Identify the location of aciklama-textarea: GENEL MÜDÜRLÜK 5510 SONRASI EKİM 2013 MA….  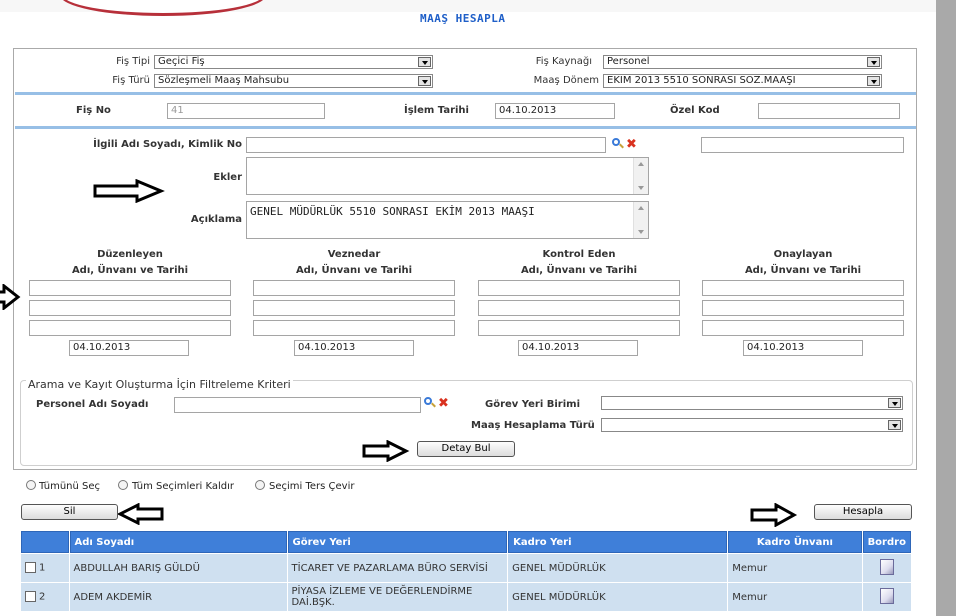
(447, 220).